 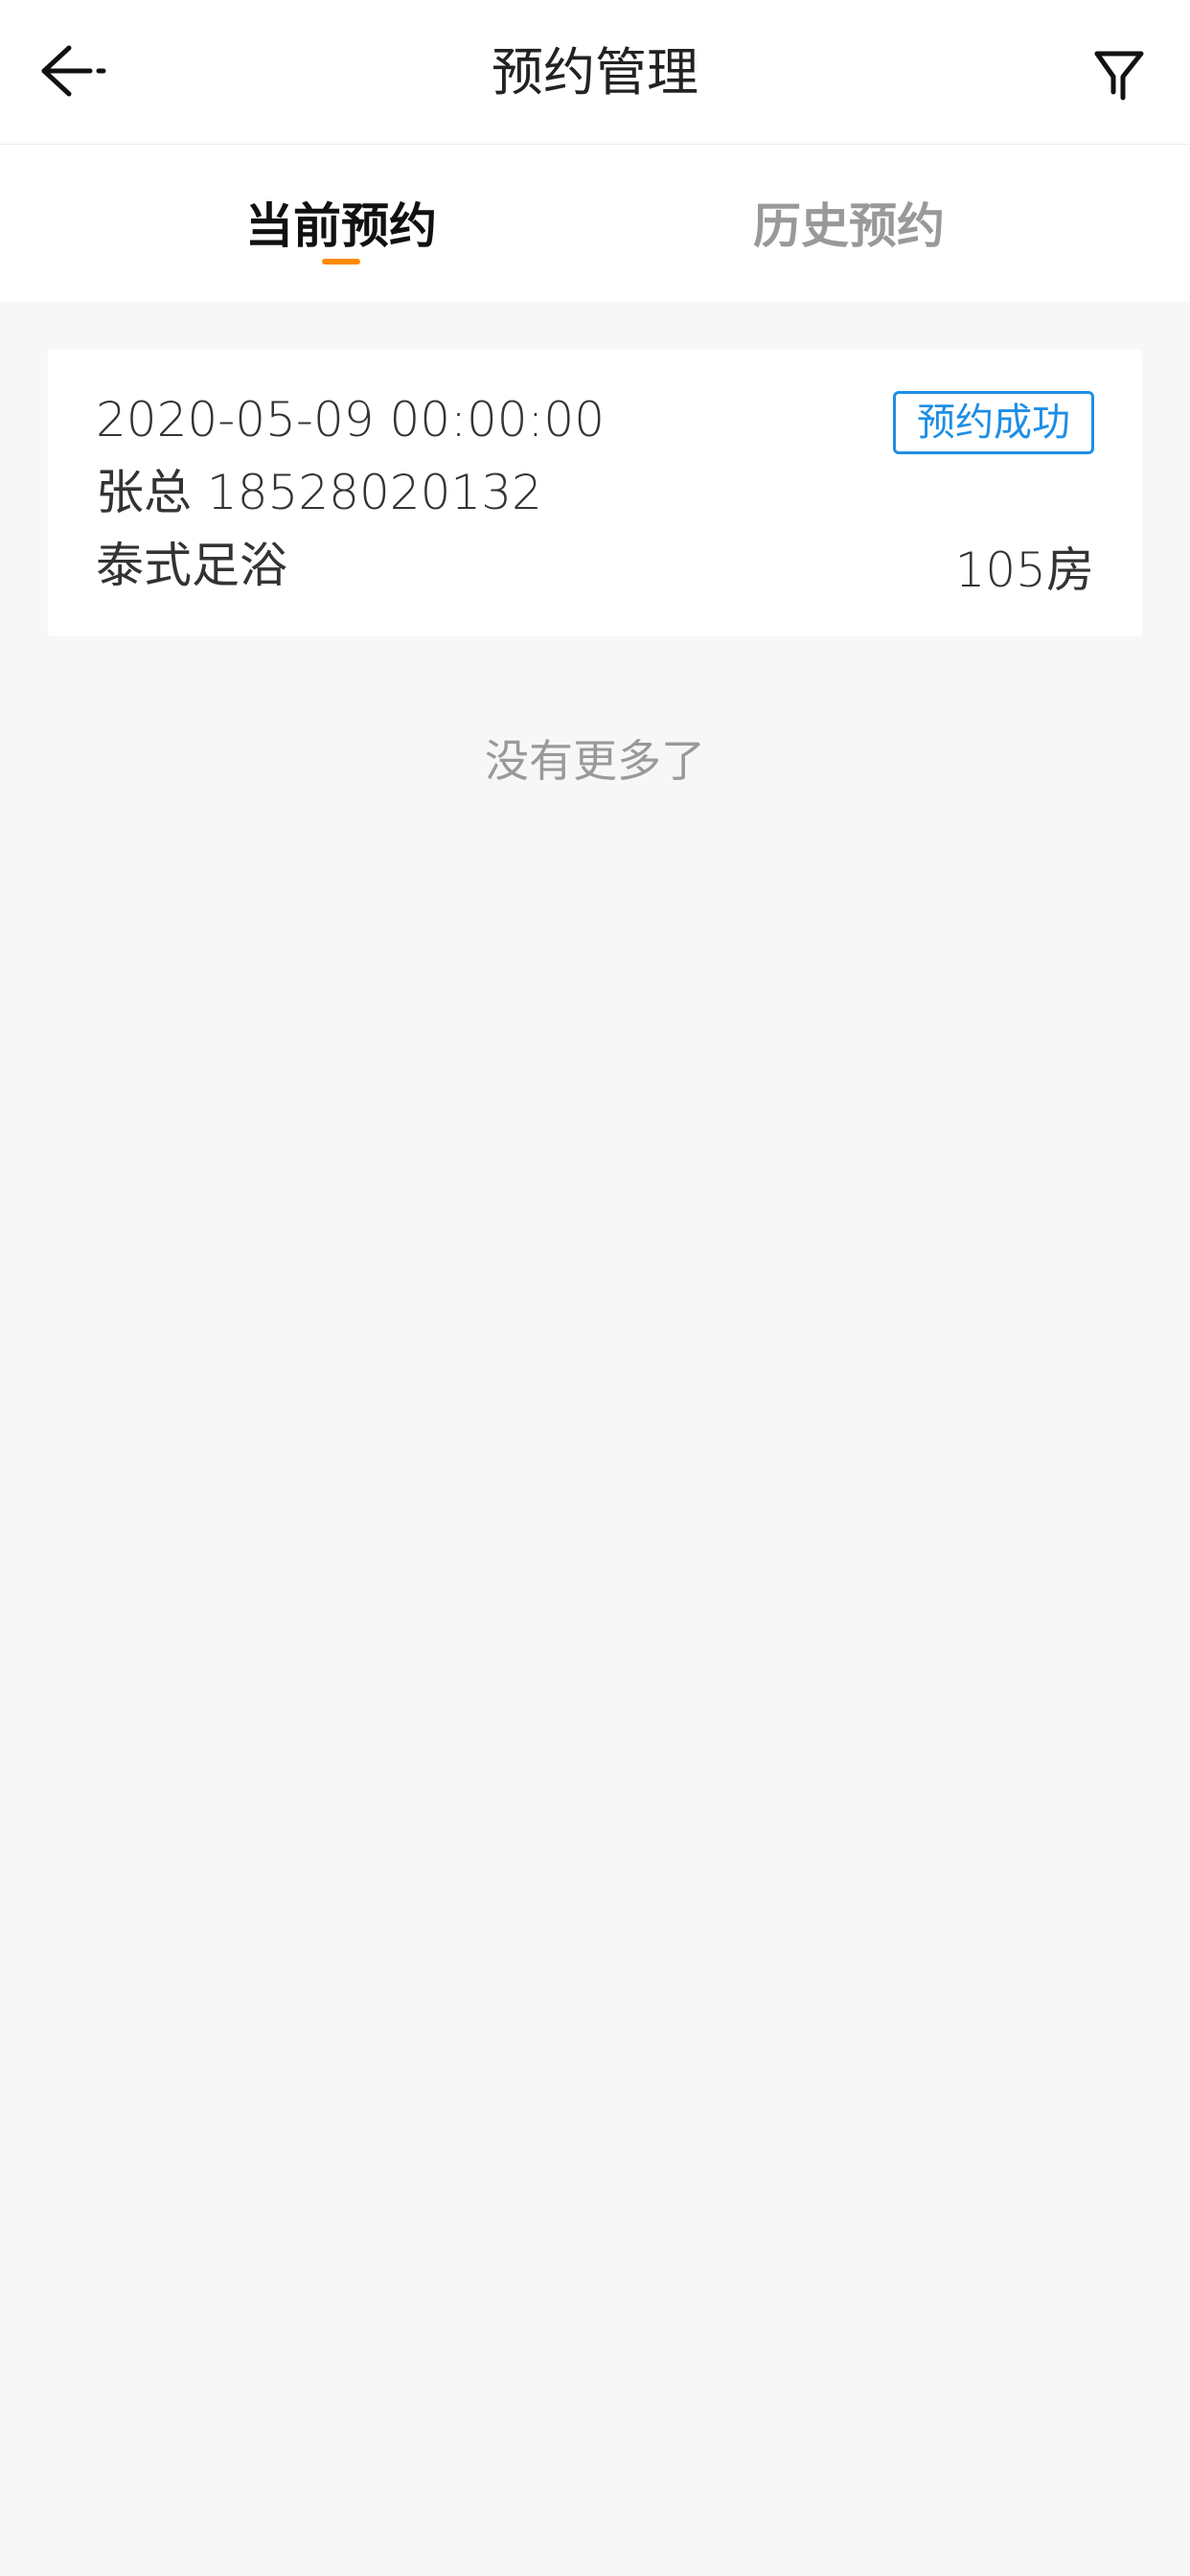 I want to click on filter-button, so click(x=1119, y=76).